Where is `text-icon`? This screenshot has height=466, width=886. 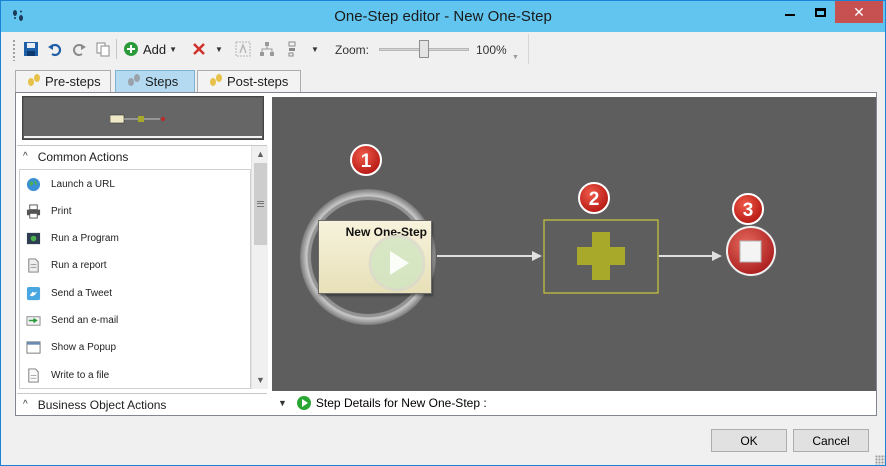
text-icon is located at coordinates (243, 49).